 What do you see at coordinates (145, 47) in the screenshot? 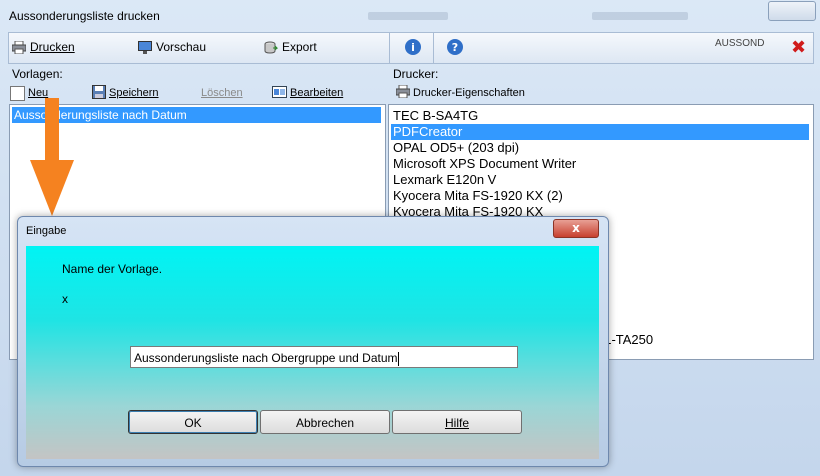
I see `monitor-icon` at bounding box center [145, 47].